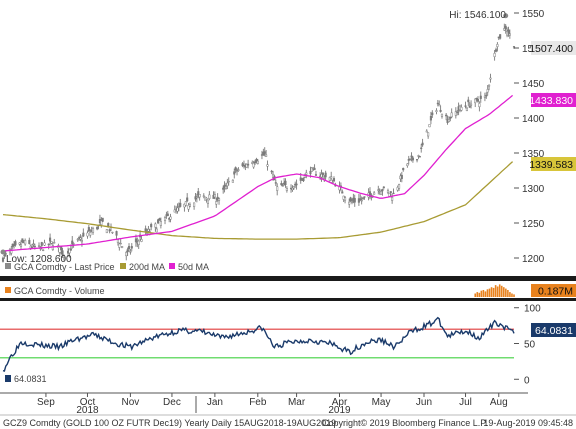 Image resolution: width=576 pixels, height=429 pixels. What do you see at coordinates (288, 299) in the screenshot?
I see `pane-separator-bottom` at bounding box center [288, 299].